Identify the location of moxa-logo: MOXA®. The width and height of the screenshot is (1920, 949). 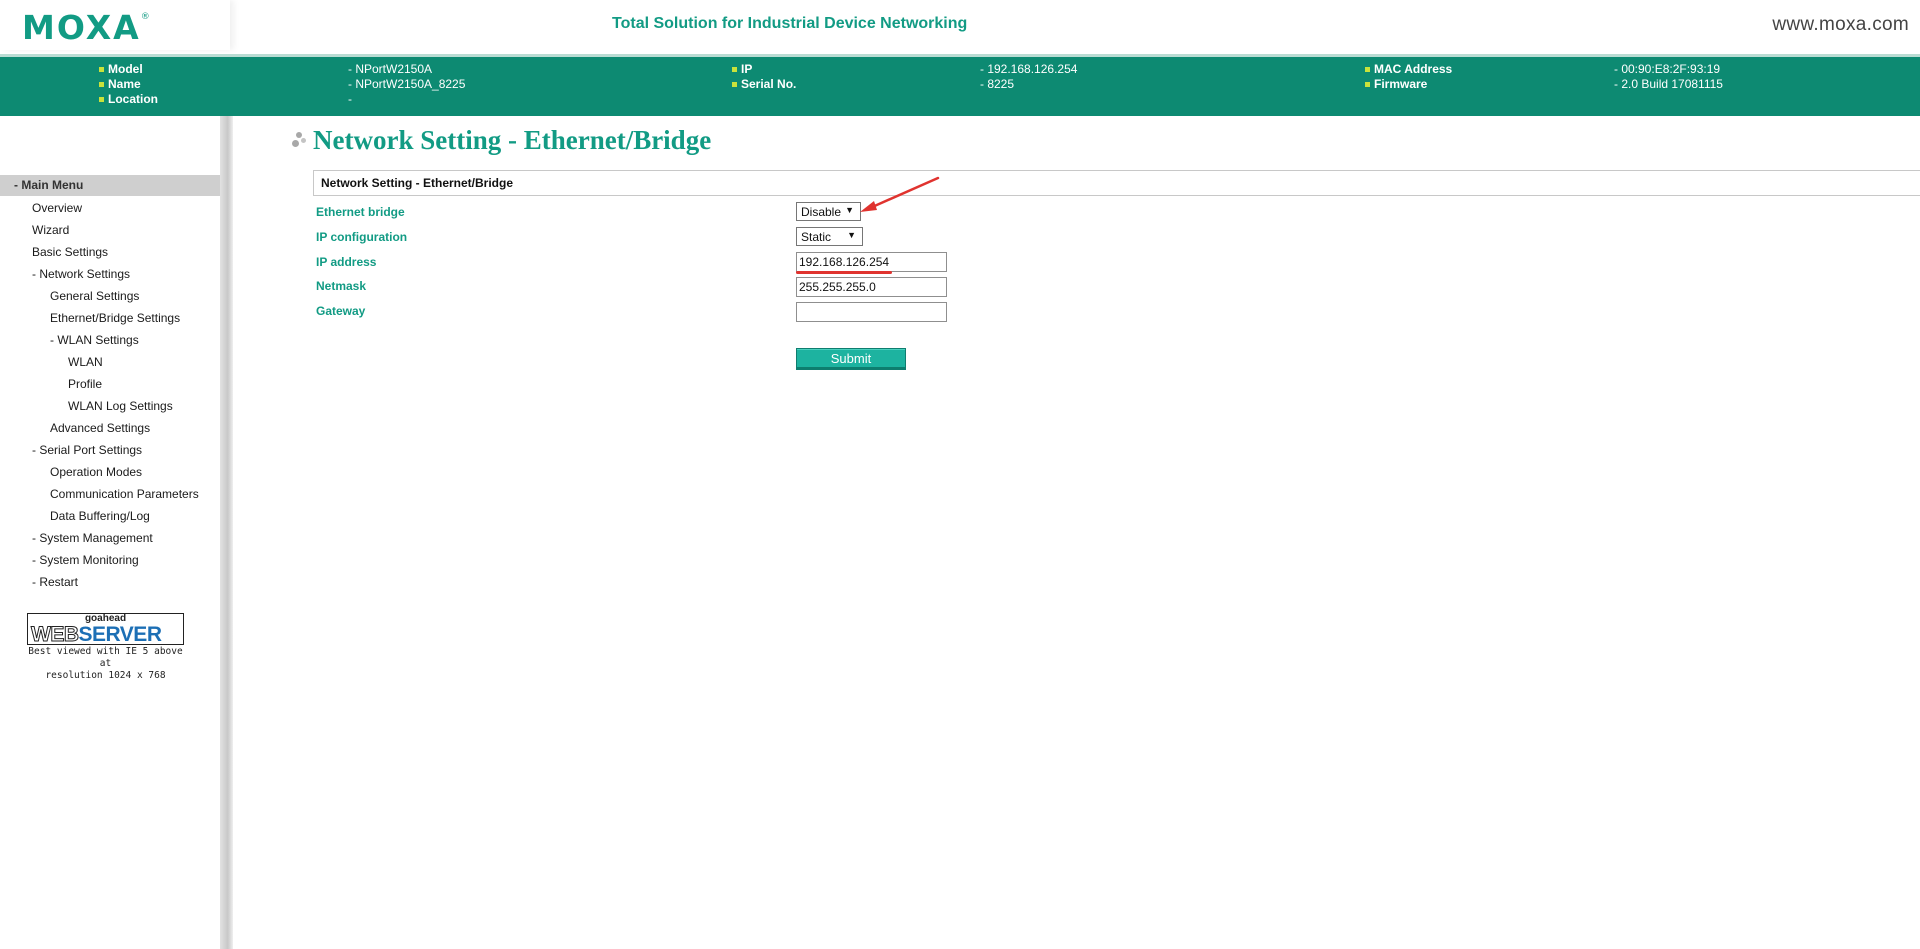
(86, 27).